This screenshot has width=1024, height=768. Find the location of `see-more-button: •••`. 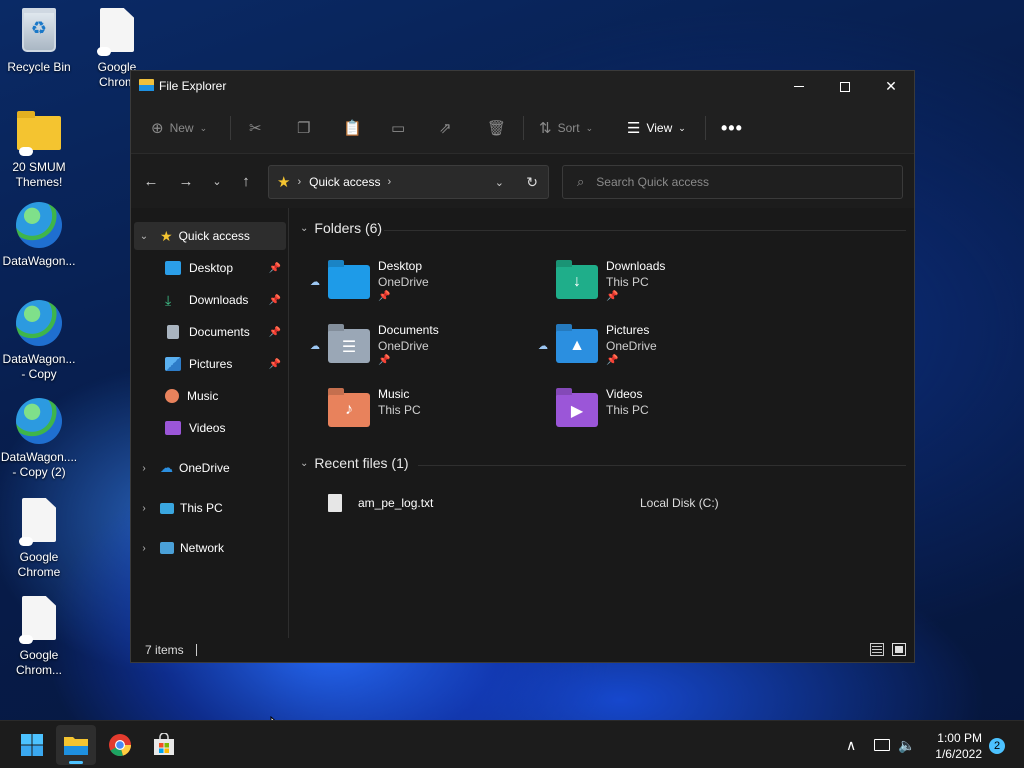

see-more-button: ••• is located at coordinates (732, 128).